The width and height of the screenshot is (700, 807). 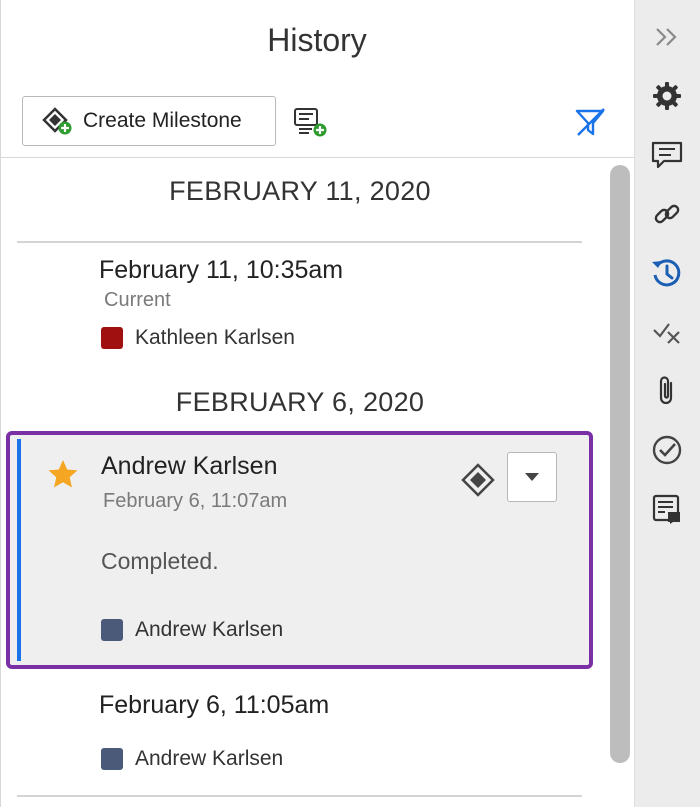 What do you see at coordinates (667, 391) in the screenshot?
I see `paperclip-icon` at bounding box center [667, 391].